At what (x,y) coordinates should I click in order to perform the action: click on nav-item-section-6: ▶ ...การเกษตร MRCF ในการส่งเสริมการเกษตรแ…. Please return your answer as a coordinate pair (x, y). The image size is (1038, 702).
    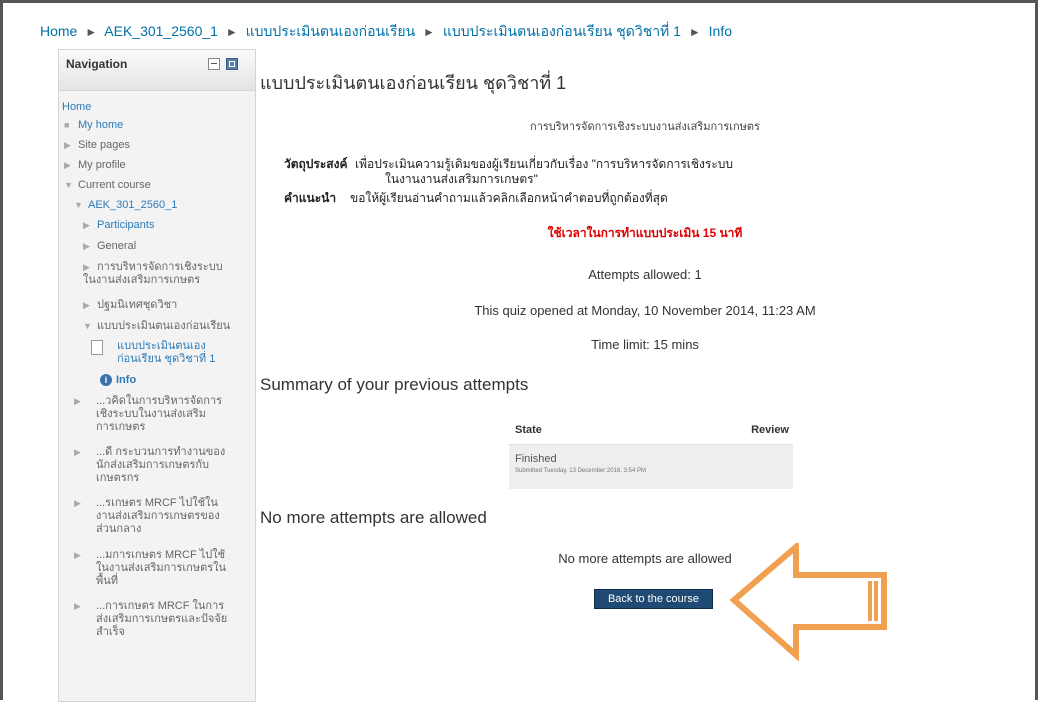
    Looking at the image, I should click on (154, 620).